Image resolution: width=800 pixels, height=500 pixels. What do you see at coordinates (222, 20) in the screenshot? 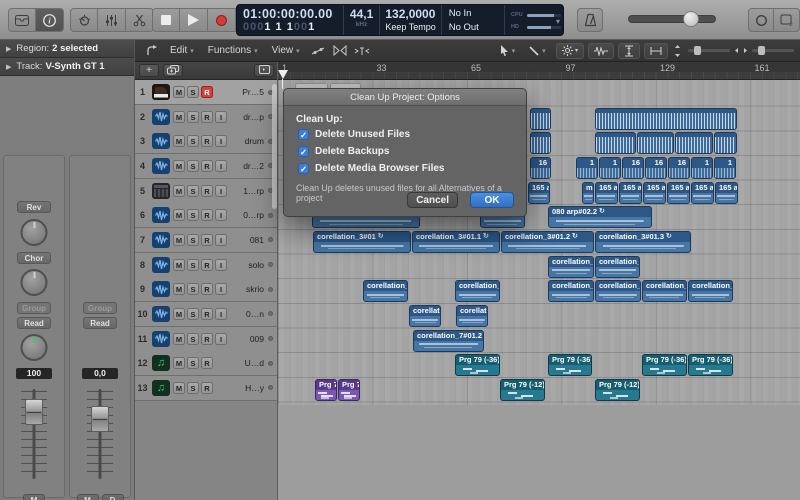
I see `record-icon` at bounding box center [222, 20].